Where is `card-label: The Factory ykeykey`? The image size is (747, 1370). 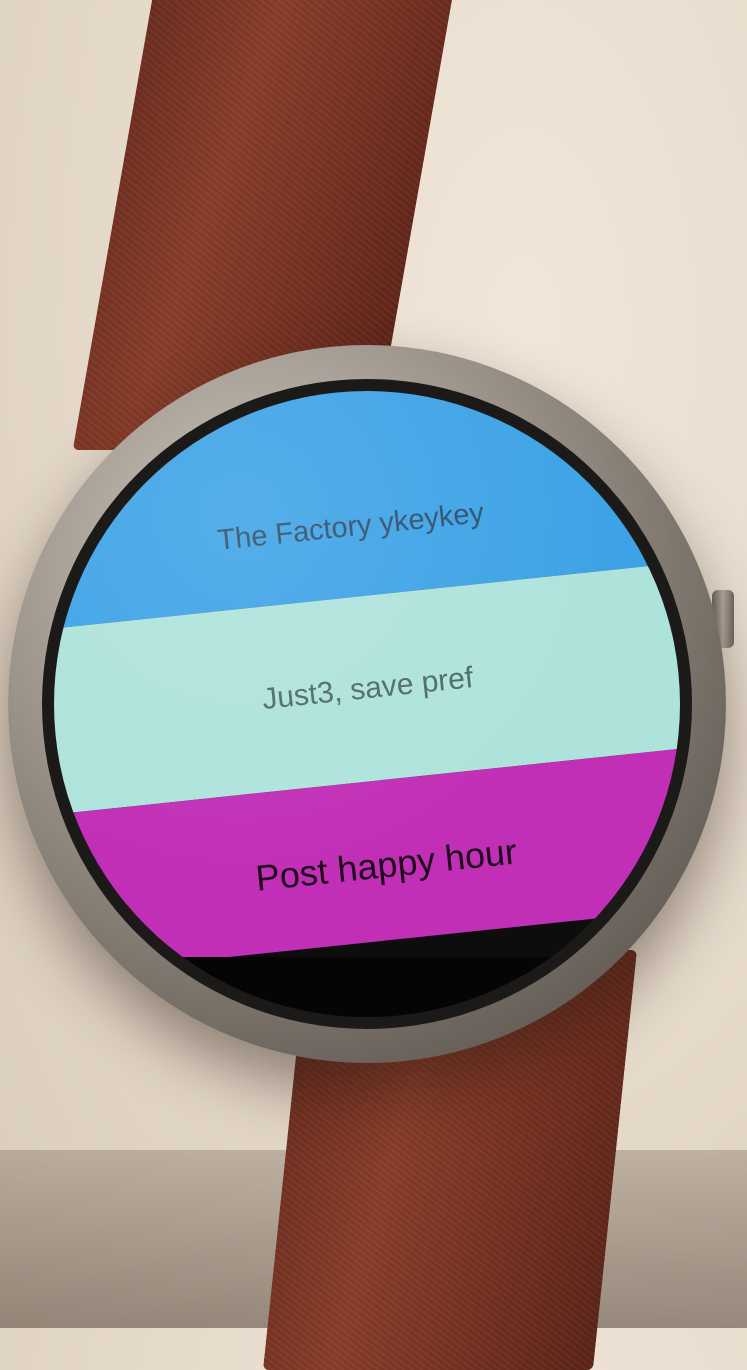
card-label: The Factory ykeykey is located at coordinates (350, 526).